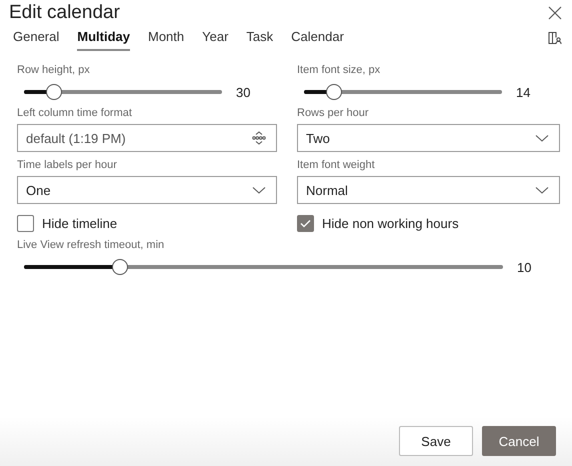 This screenshot has height=466, width=572. What do you see at coordinates (336, 165) in the screenshot?
I see `field-label: Item font weight` at bounding box center [336, 165].